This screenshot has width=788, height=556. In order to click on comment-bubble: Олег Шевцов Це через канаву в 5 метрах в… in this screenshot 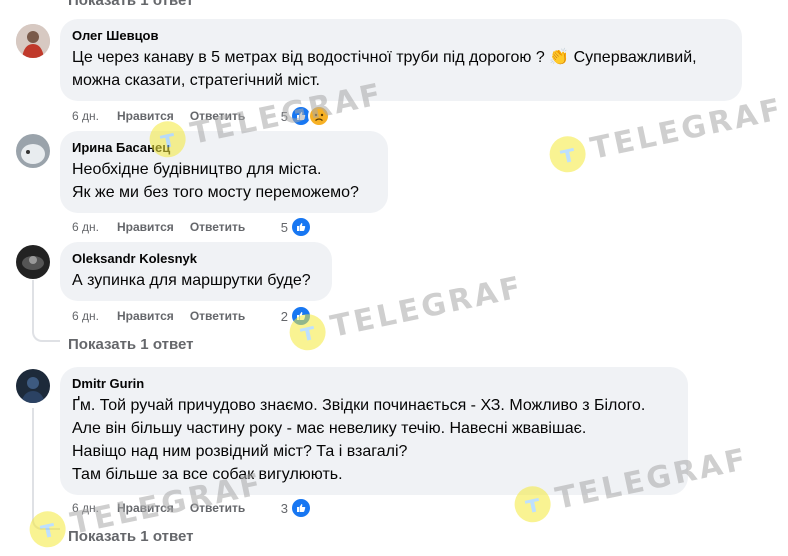, I will do `click(401, 60)`.